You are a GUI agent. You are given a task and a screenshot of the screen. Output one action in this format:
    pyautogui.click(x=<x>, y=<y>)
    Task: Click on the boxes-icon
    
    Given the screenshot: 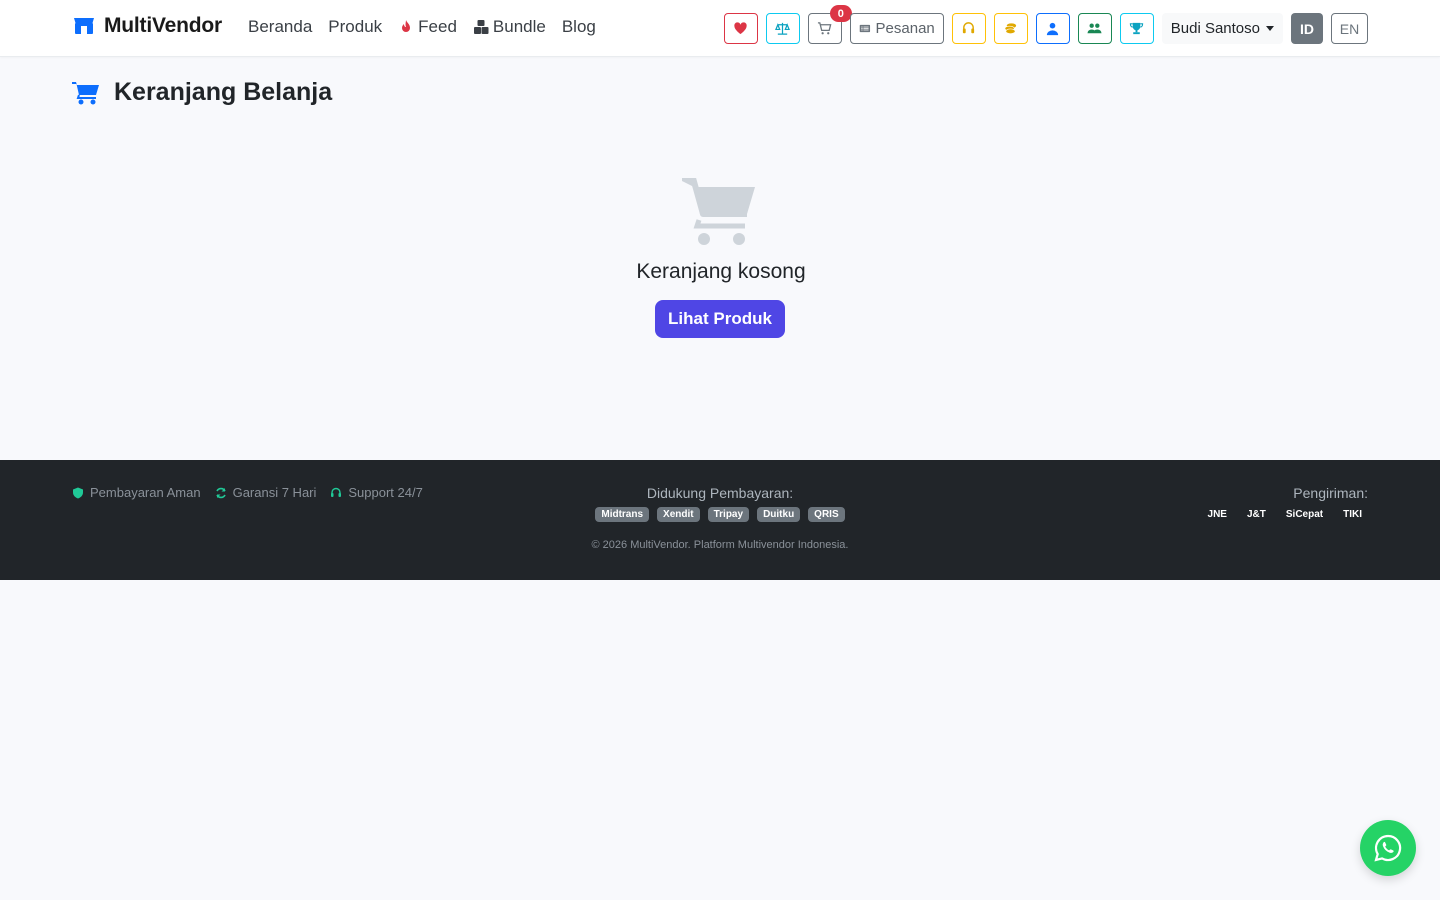 What is the action you would take?
    pyautogui.click(x=481, y=27)
    